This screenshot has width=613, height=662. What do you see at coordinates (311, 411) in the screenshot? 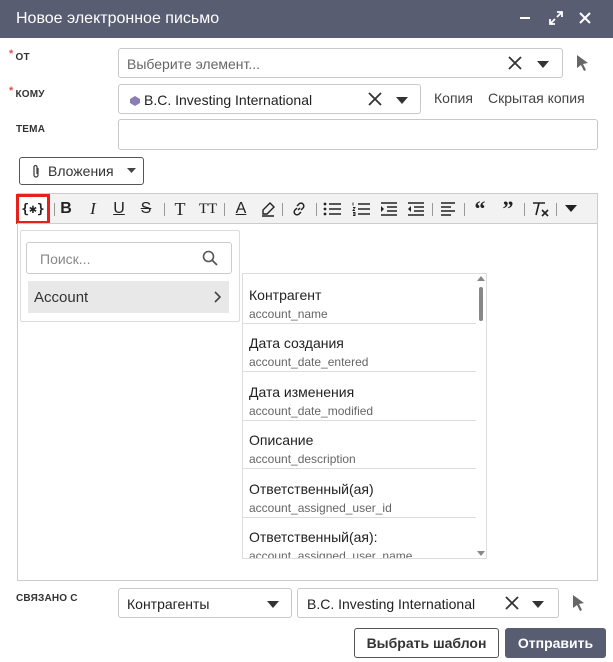
I see `field-key: account_date_modified` at bounding box center [311, 411].